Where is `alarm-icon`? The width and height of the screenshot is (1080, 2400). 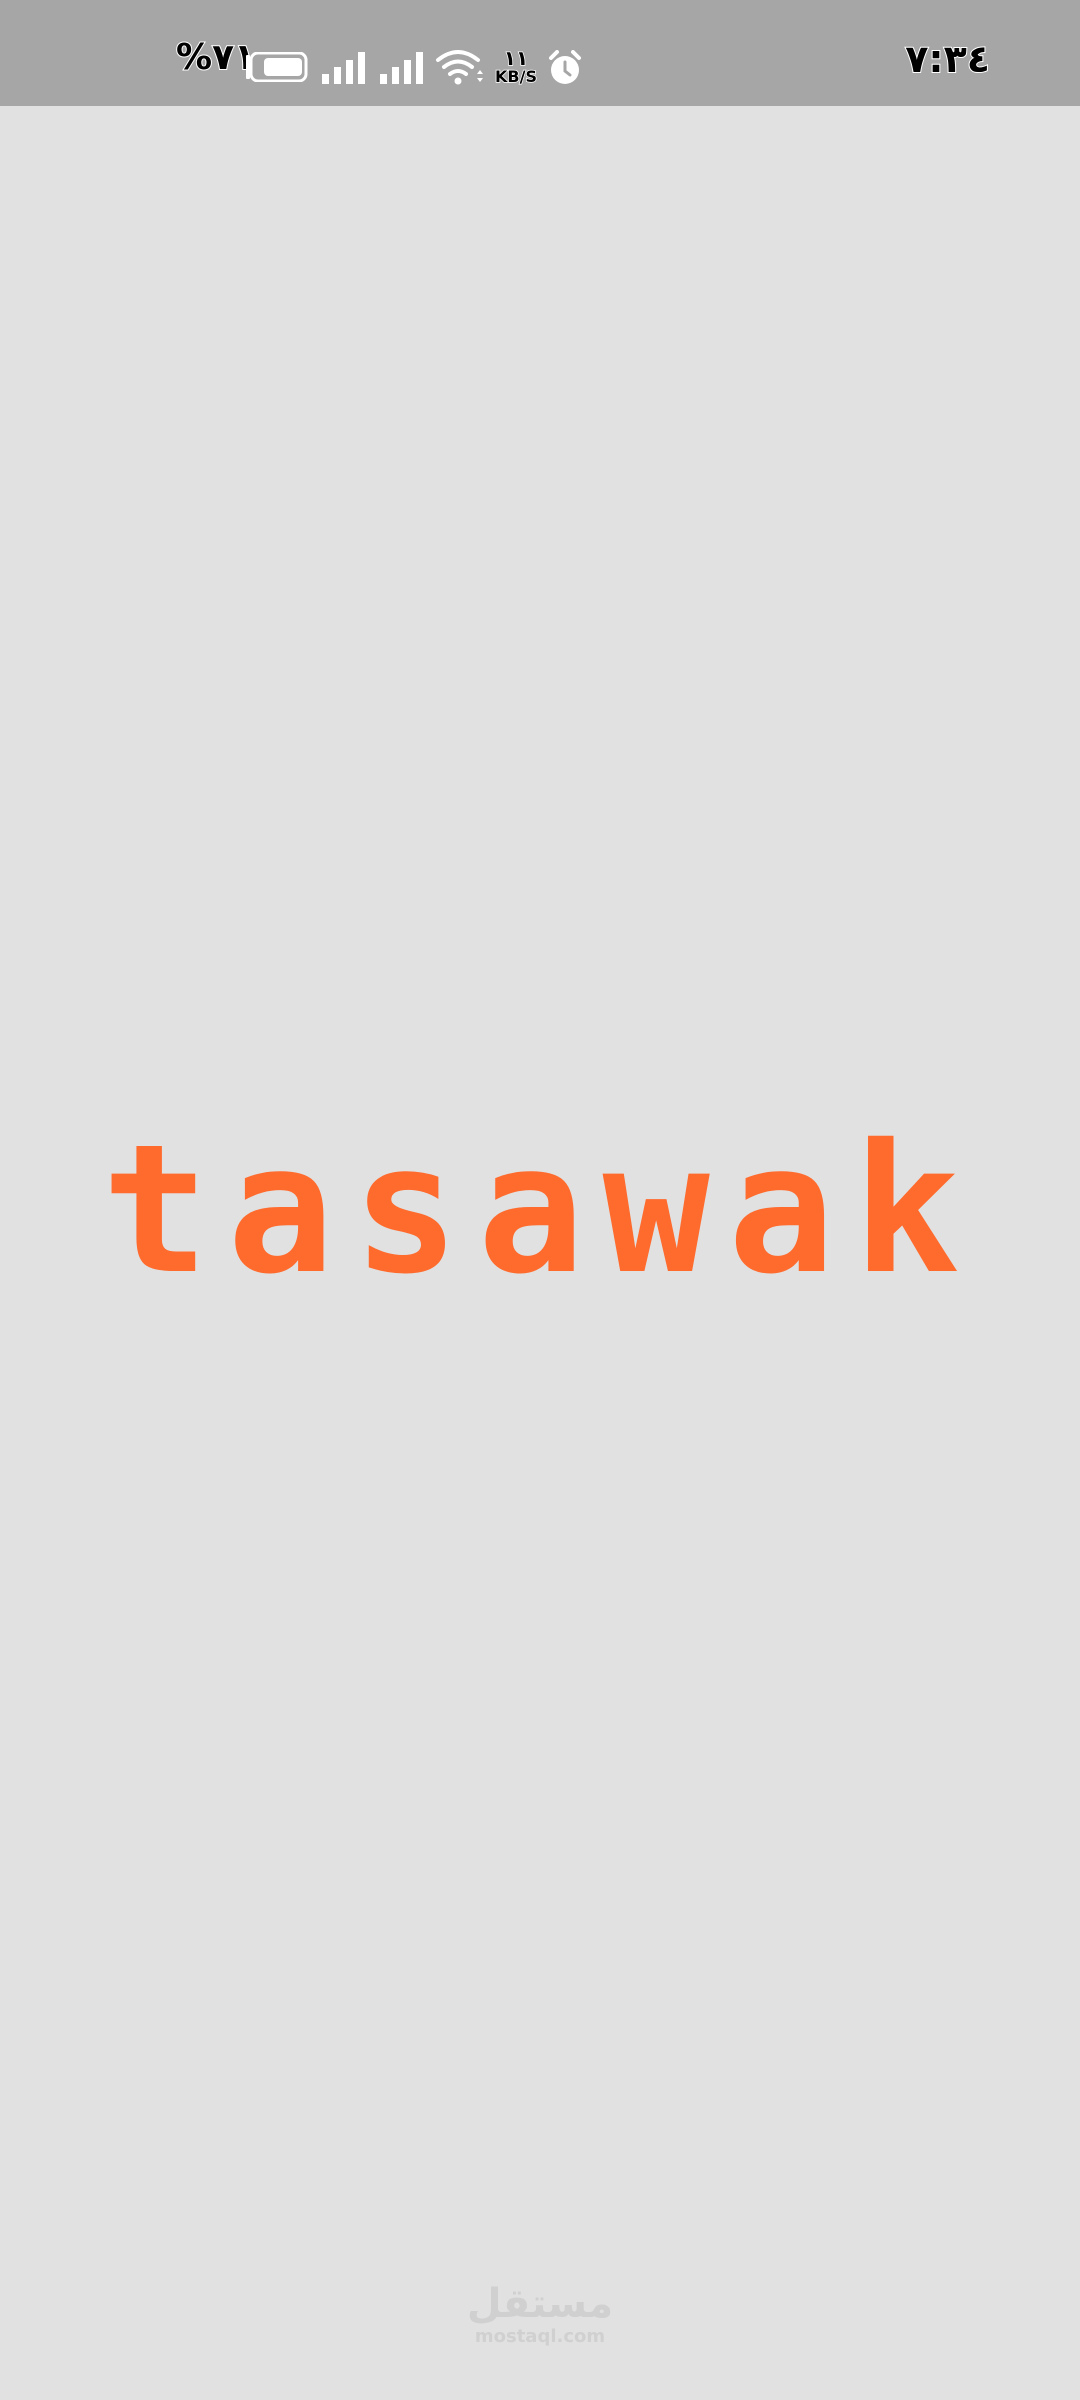 alarm-icon is located at coordinates (565, 67).